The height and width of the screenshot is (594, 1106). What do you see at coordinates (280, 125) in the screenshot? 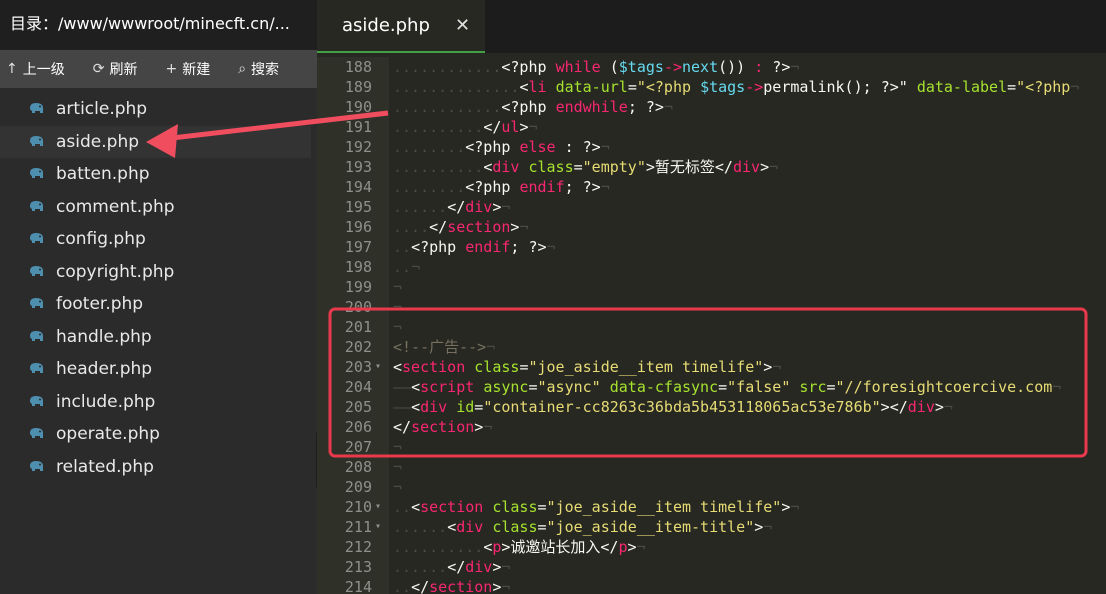
I see `annotation-arrow` at bounding box center [280, 125].